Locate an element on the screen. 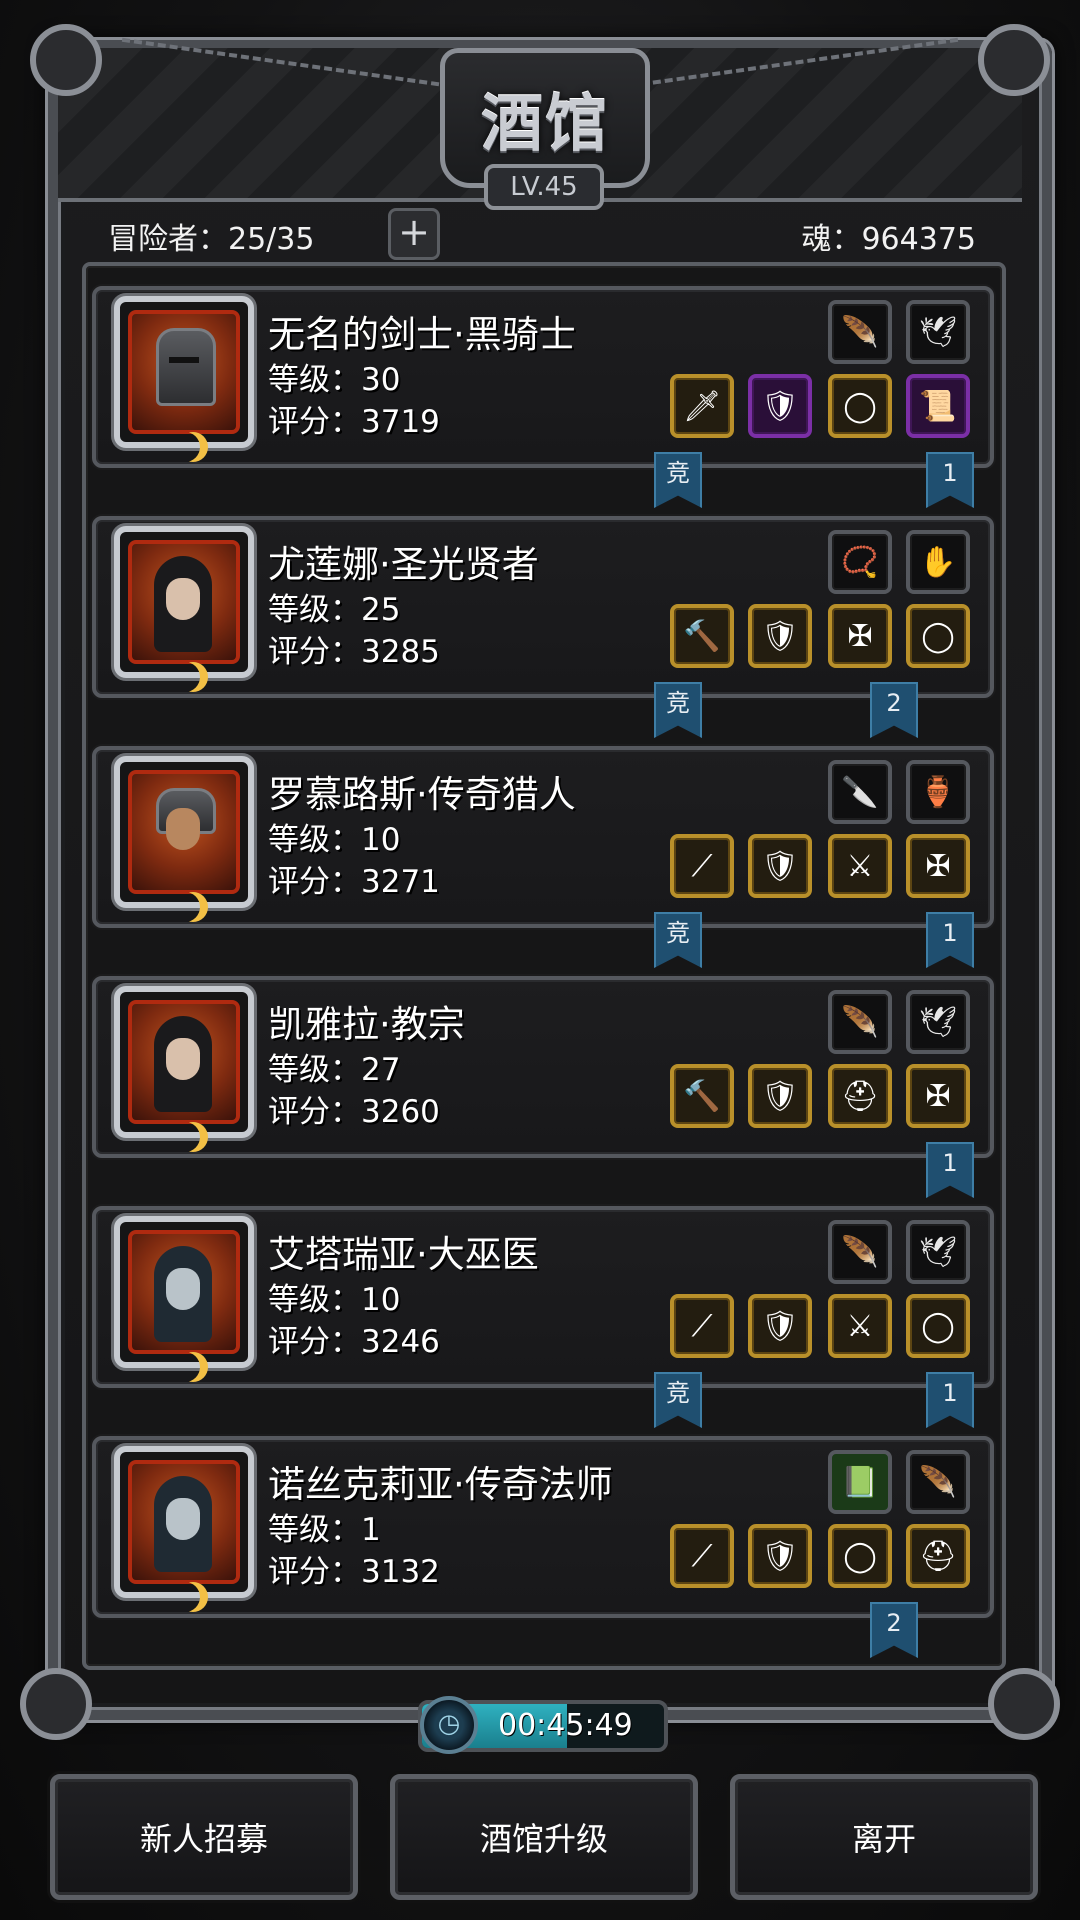  dagger-icon: 🔪 is located at coordinates (860, 792).